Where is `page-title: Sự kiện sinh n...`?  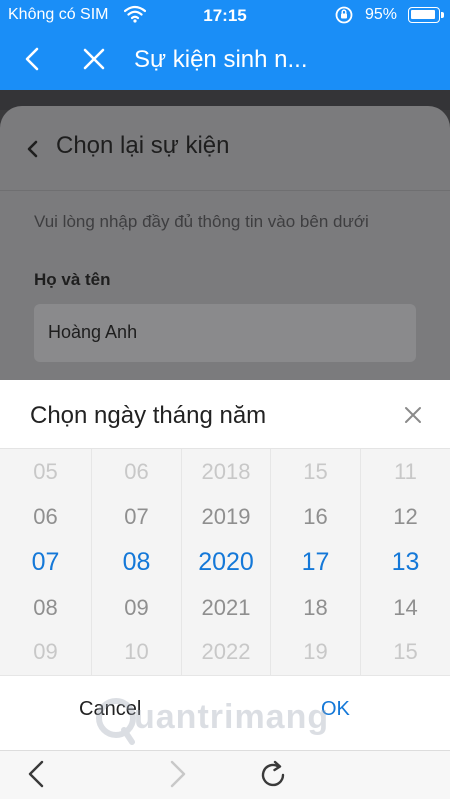
page-title: Sự kiện sinh n... is located at coordinates (221, 59).